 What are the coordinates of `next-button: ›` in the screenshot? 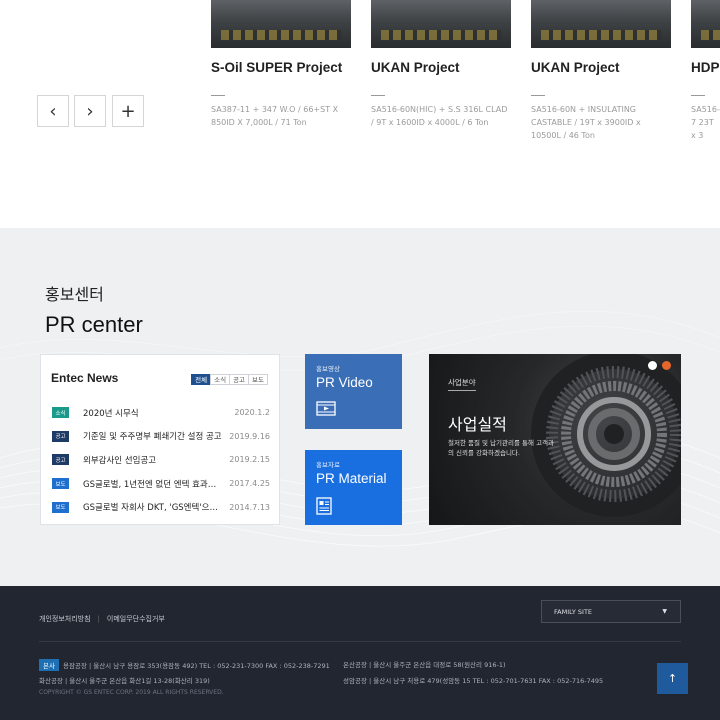 It's located at (90, 111).